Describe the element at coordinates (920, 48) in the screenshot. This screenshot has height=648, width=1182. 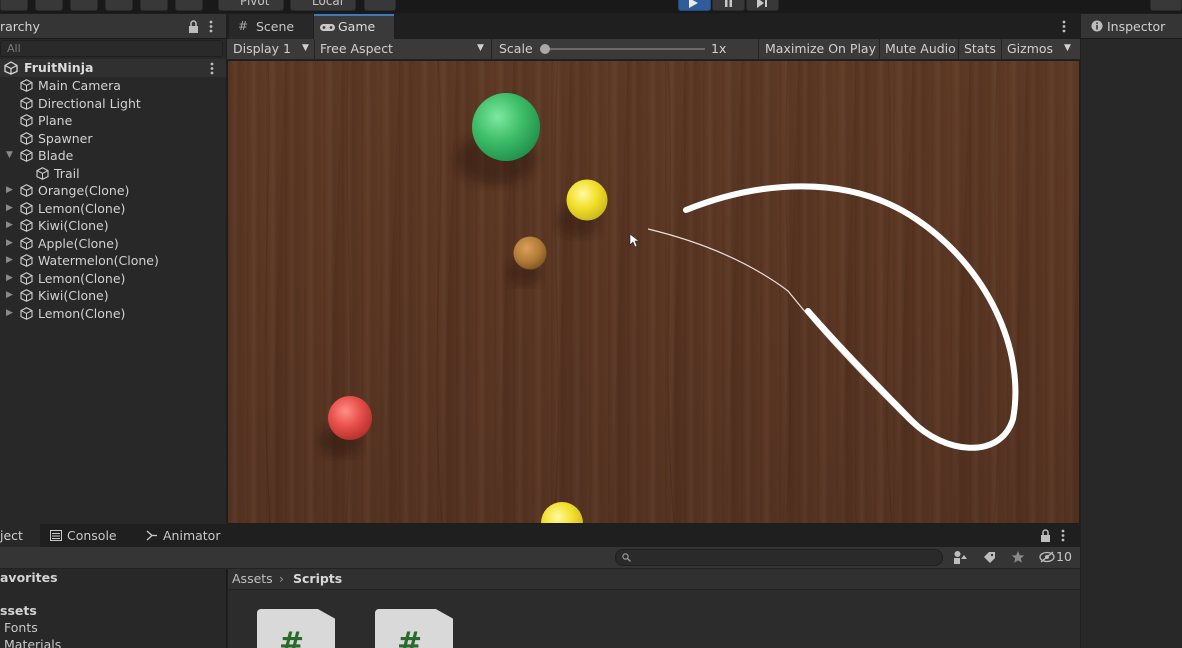
I see `mute-audio-toggle: Mute Audio` at that location.